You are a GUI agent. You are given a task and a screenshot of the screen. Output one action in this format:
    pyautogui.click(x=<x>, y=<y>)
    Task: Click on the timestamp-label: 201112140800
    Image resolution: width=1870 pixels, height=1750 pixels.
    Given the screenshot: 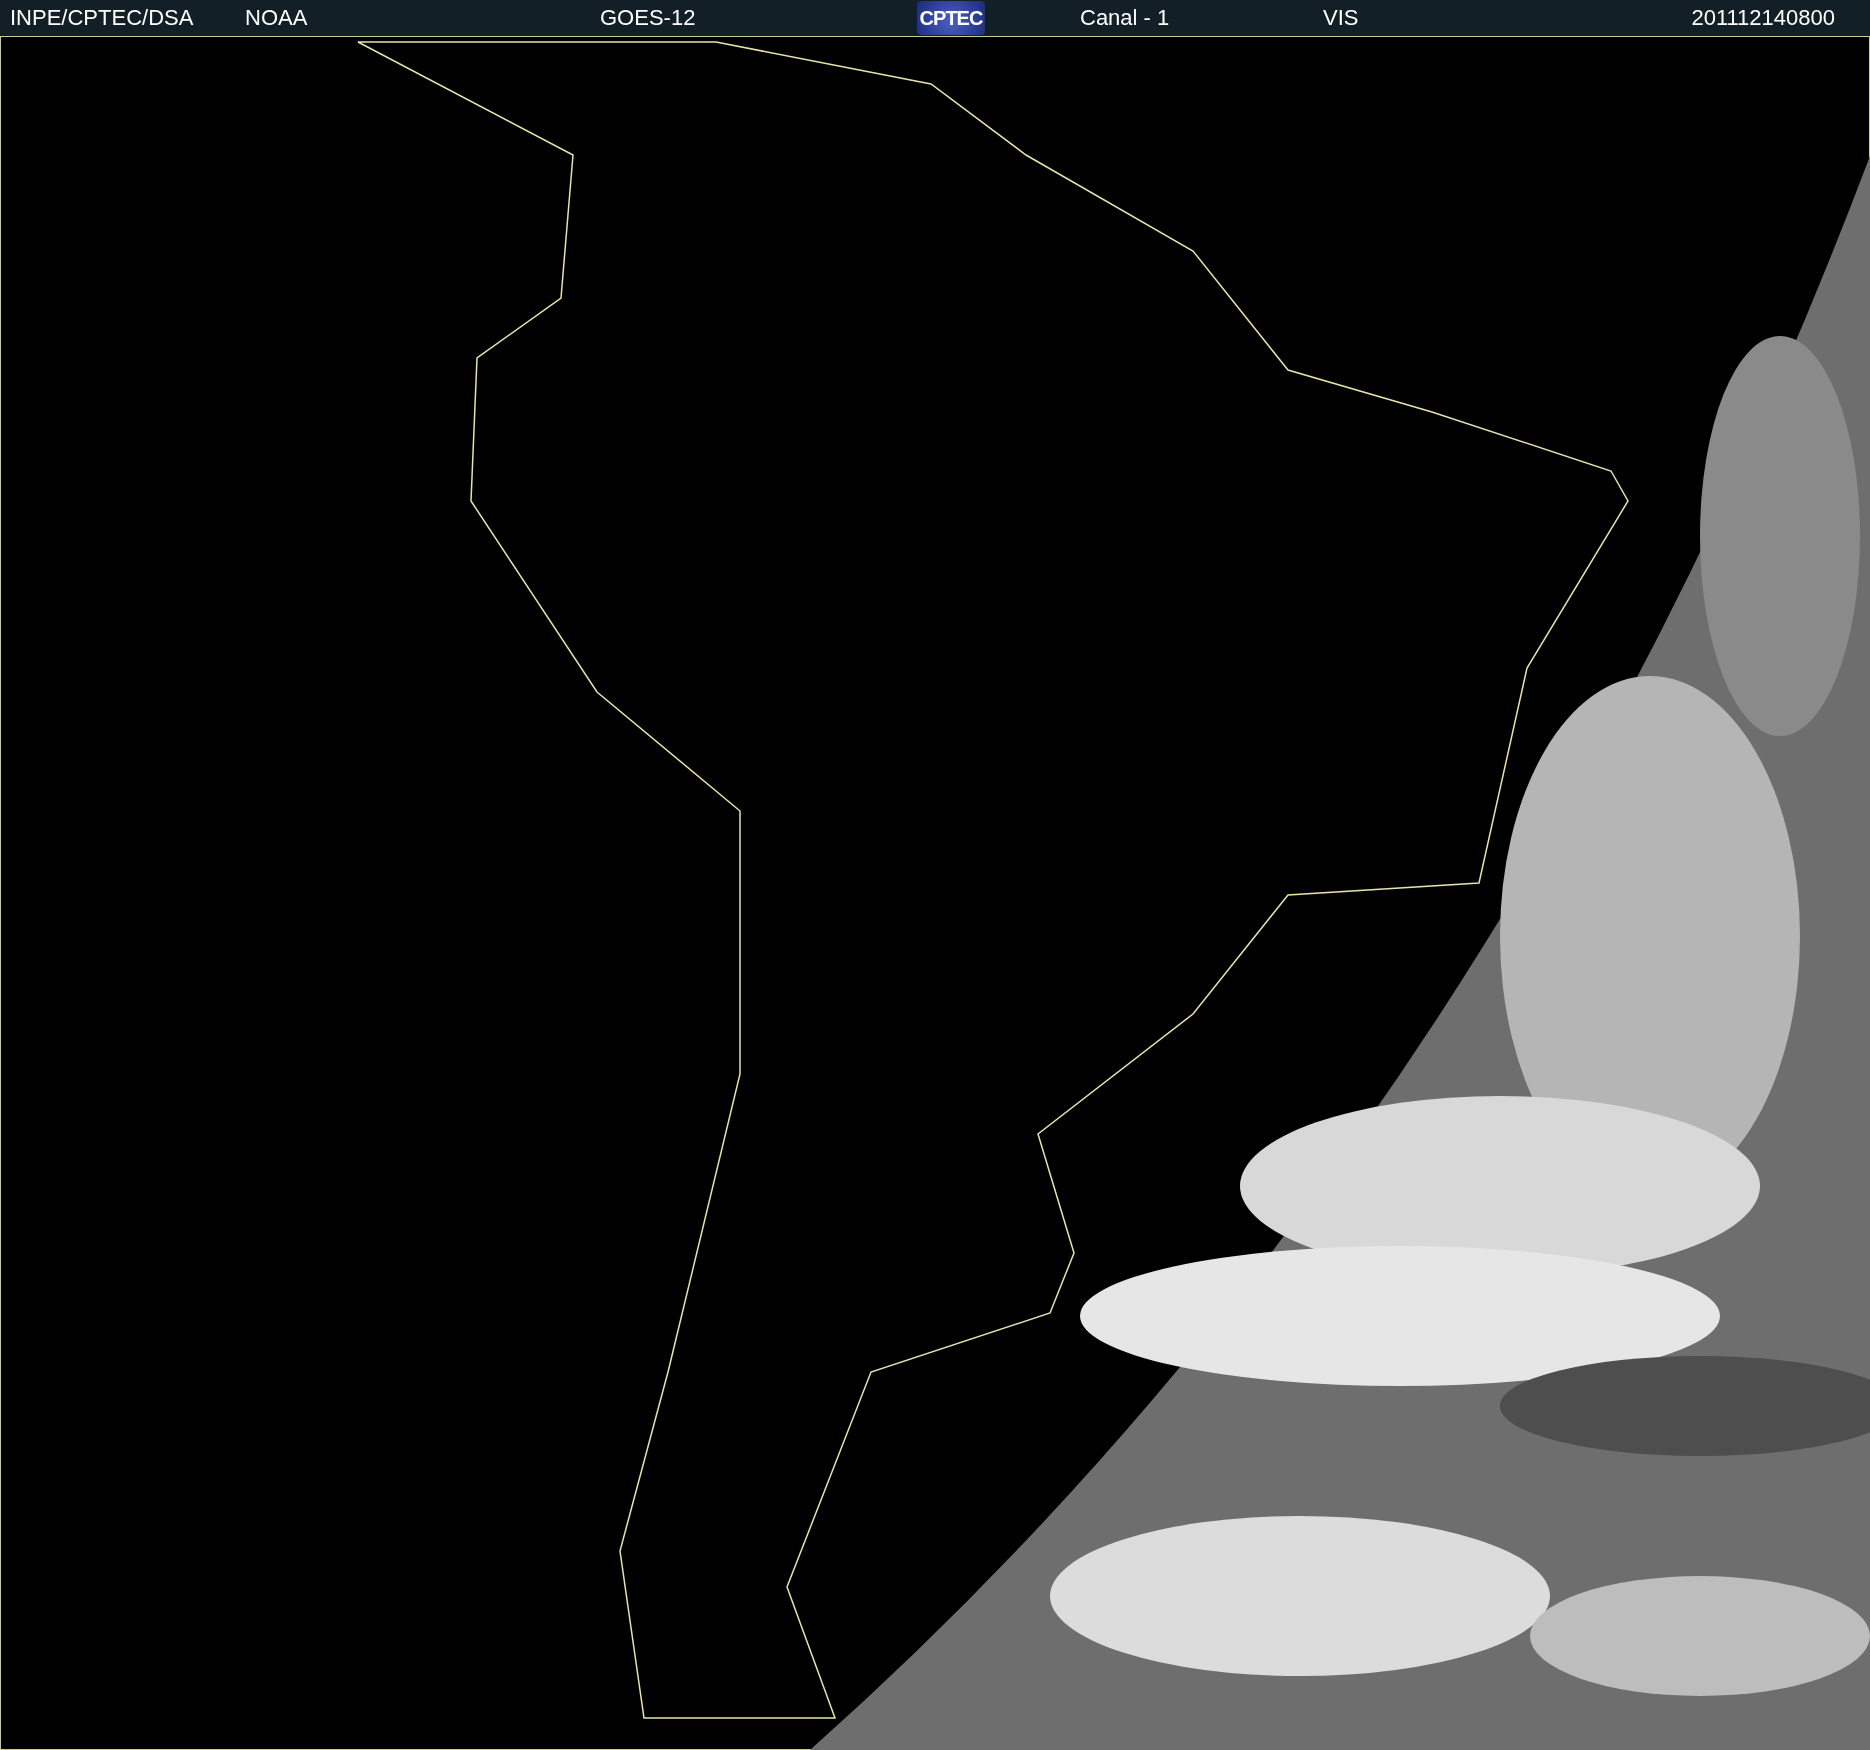 What is the action you would take?
    pyautogui.click(x=1763, y=18)
    